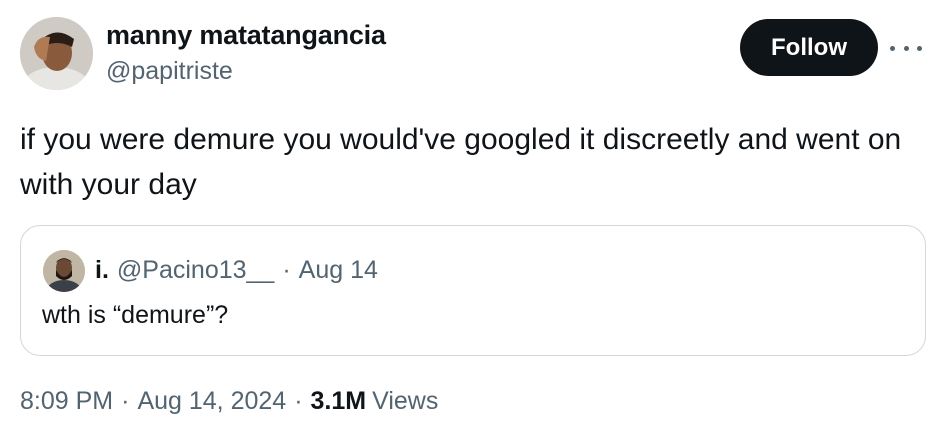 The image size is (938, 432). I want to click on follow-button: Follow, so click(809, 47).